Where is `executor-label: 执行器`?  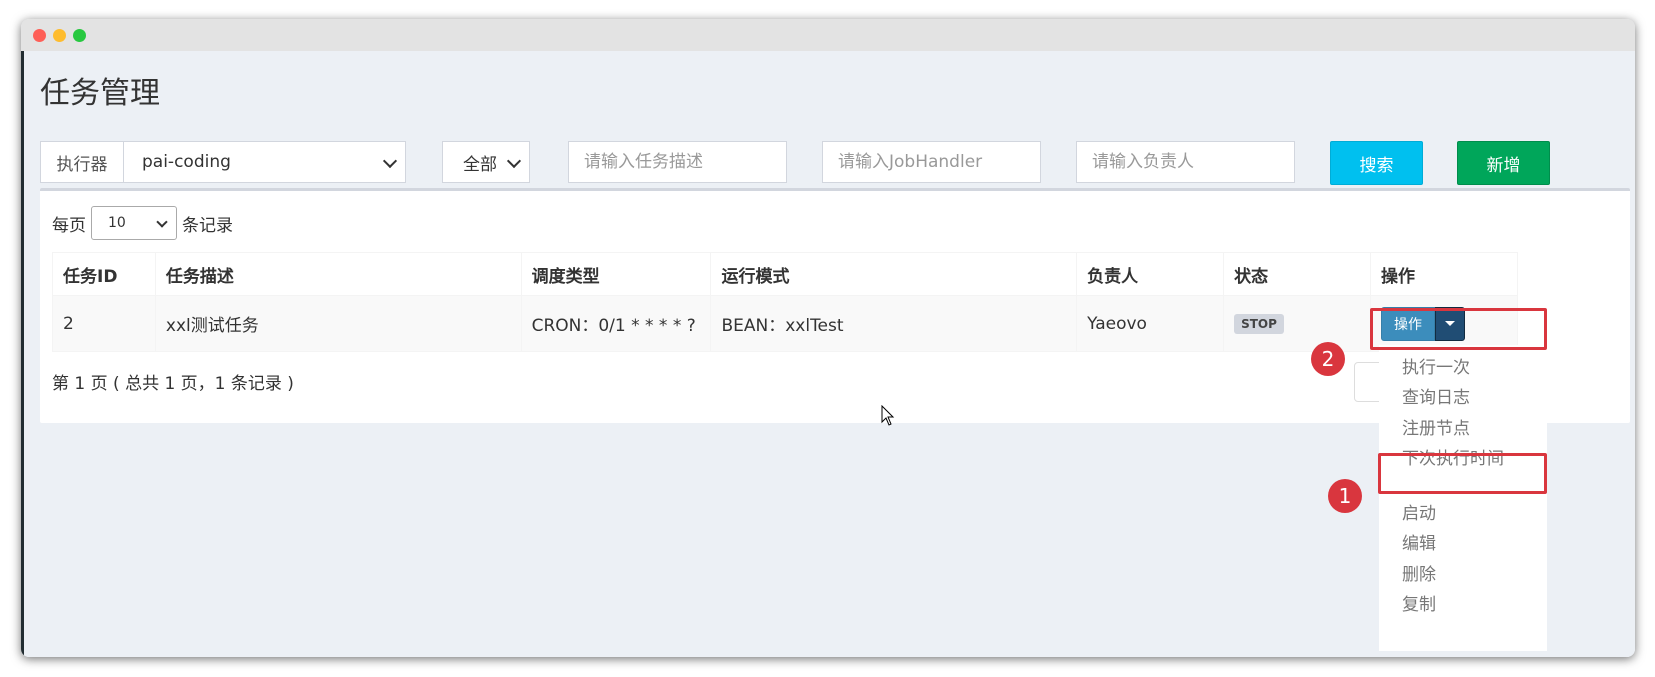
executor-label: 执行器 is located at coordinates (82, 162).